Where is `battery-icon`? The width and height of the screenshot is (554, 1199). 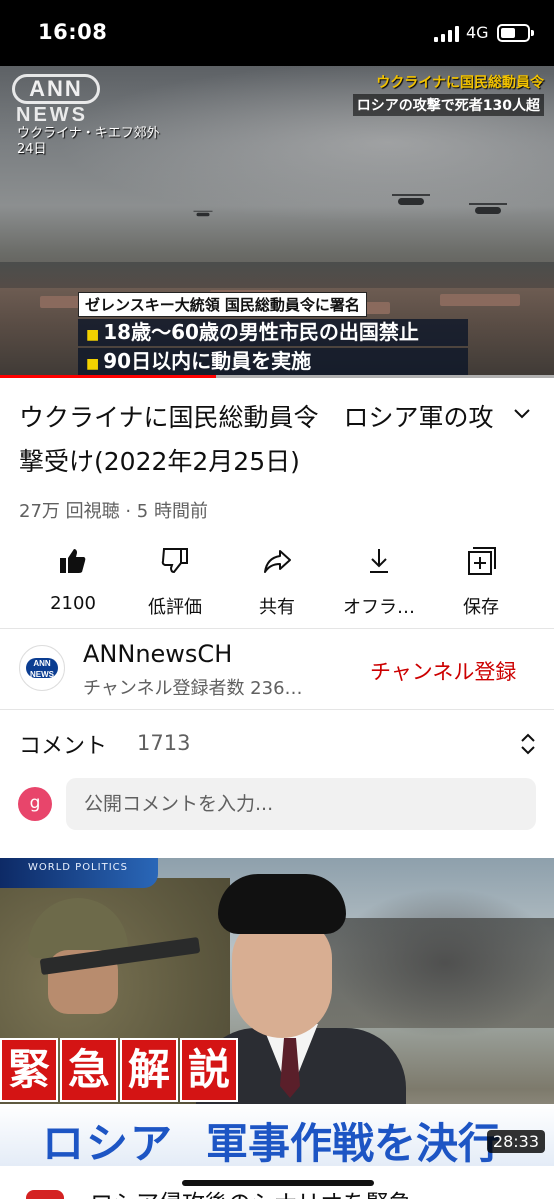
battery-icon is located at coordinates (515, 33).